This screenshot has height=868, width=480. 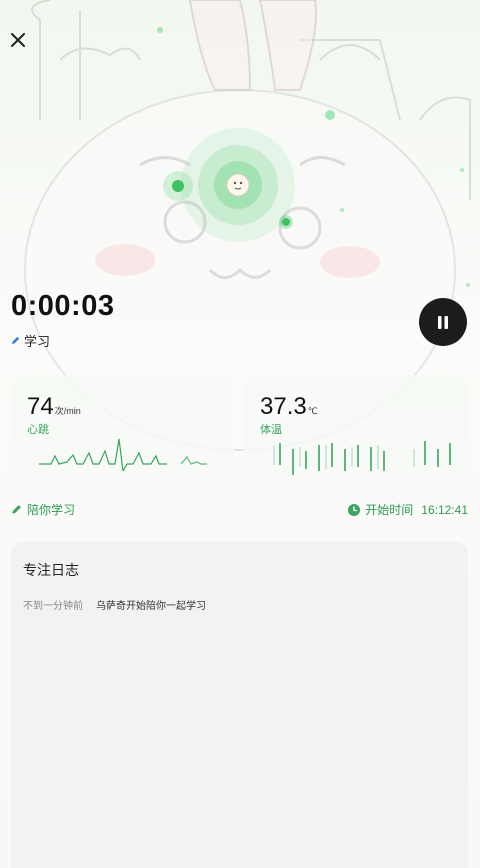 What do you see at coordinates (354, 509) in the screenshot?
I see `clock-icon` at bounding box center [354, 509].